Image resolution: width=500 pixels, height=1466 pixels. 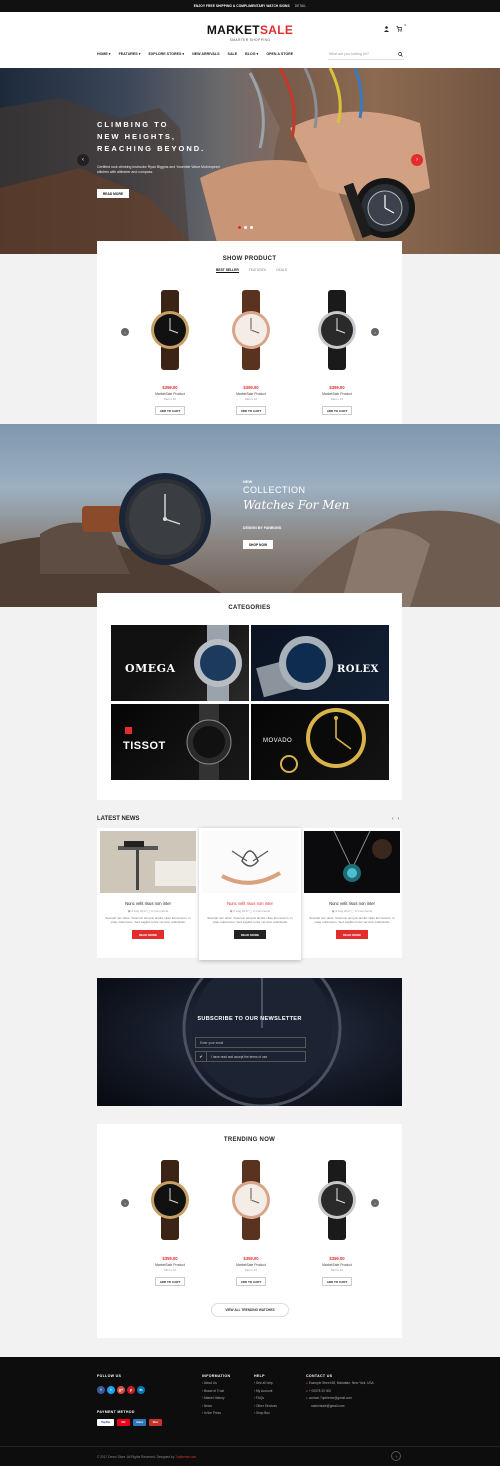 What do you see at coordinates (352, 911) in the screenshot?
I see `news-meta: ▣ 6 Aug 2017 ▢ 0 Comments` at bounding box center [352, 911].